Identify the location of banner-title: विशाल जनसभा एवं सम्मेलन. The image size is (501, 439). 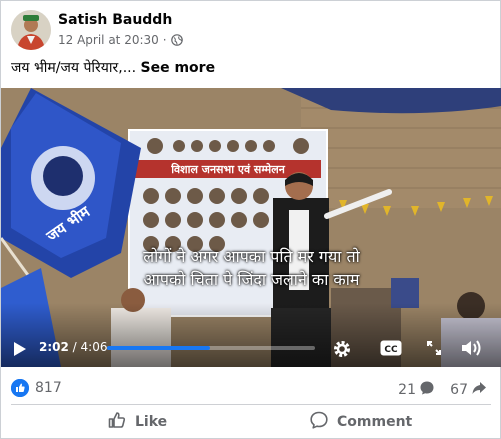
(227, 169).